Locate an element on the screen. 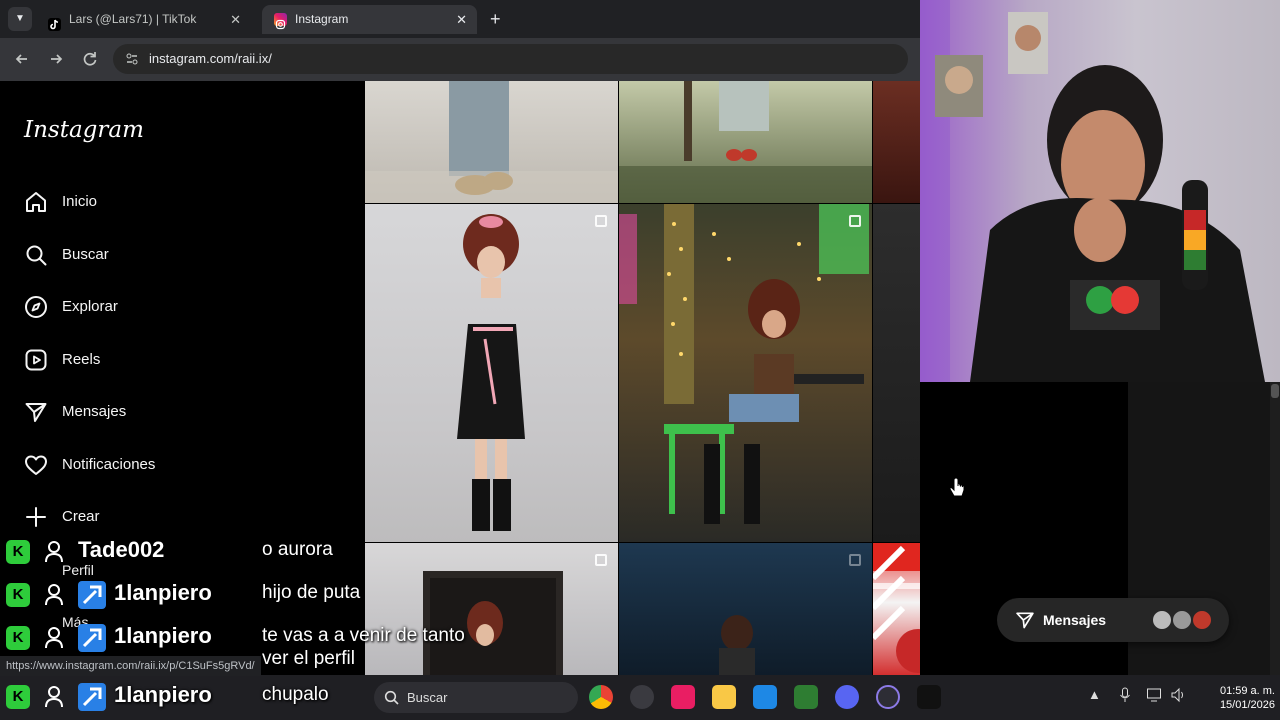 Image resolution: width=1280 pixels, height=720 pixels. sidebar-item-label: Mensajes is located at coordinates (94, 411).